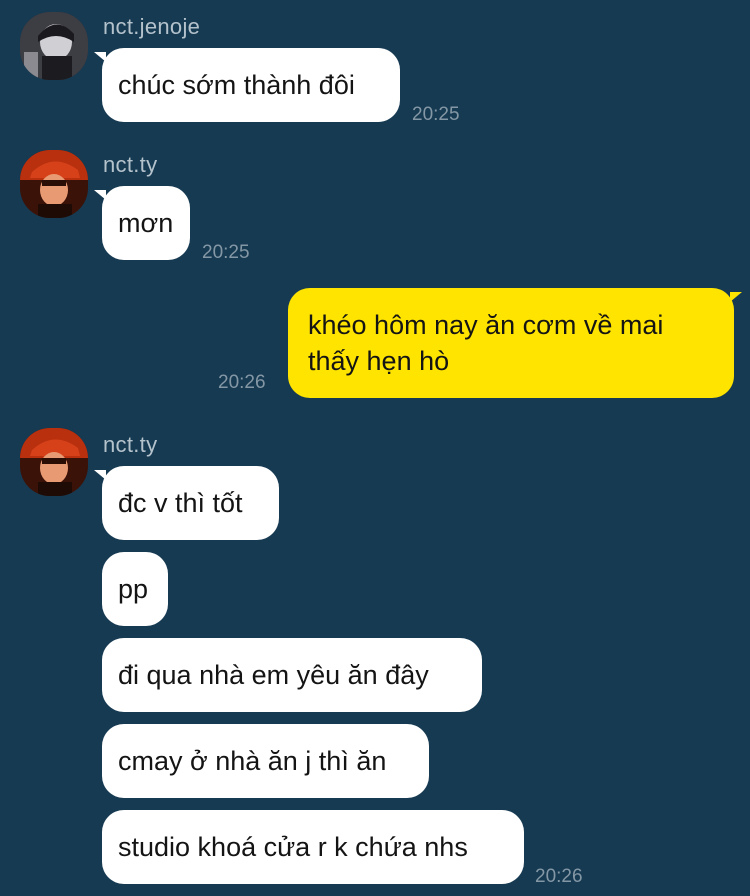 The image size is (750, 896). I want to click on message-bubble: chúc sớm thành đôi, so click(251, 85).